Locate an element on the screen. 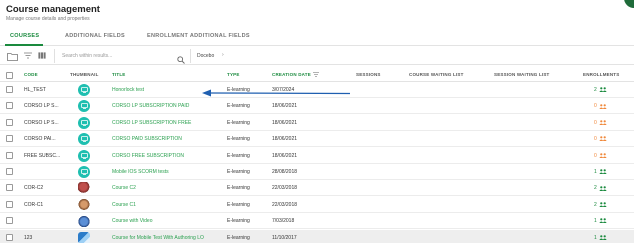 This screenshot has height=243, width=634. course-title-link: CORSO LP SUBSCRIPTION PAID is located at coordinates (150, 106).